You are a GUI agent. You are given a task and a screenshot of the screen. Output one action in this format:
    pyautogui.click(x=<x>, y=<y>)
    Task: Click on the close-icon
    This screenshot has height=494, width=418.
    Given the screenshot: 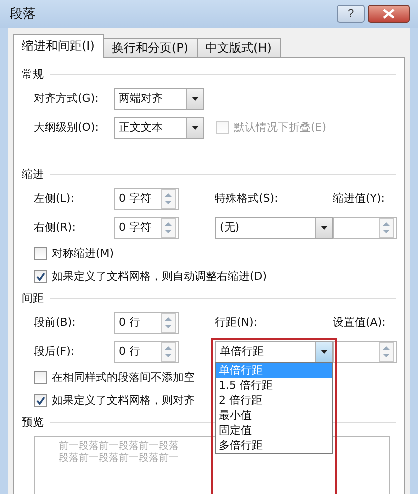 What is the action you would take?
    pyautogui.click(x=389, y=14)
    